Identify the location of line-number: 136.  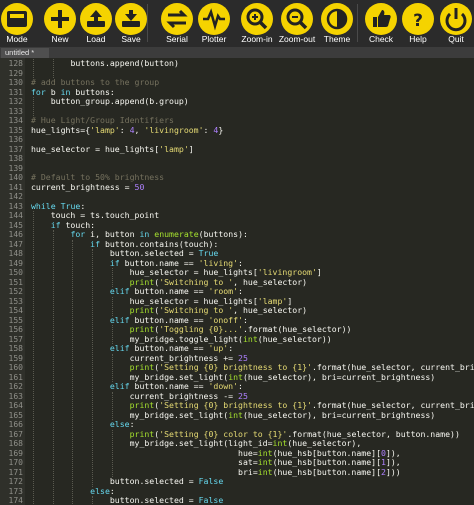
(15, 139).